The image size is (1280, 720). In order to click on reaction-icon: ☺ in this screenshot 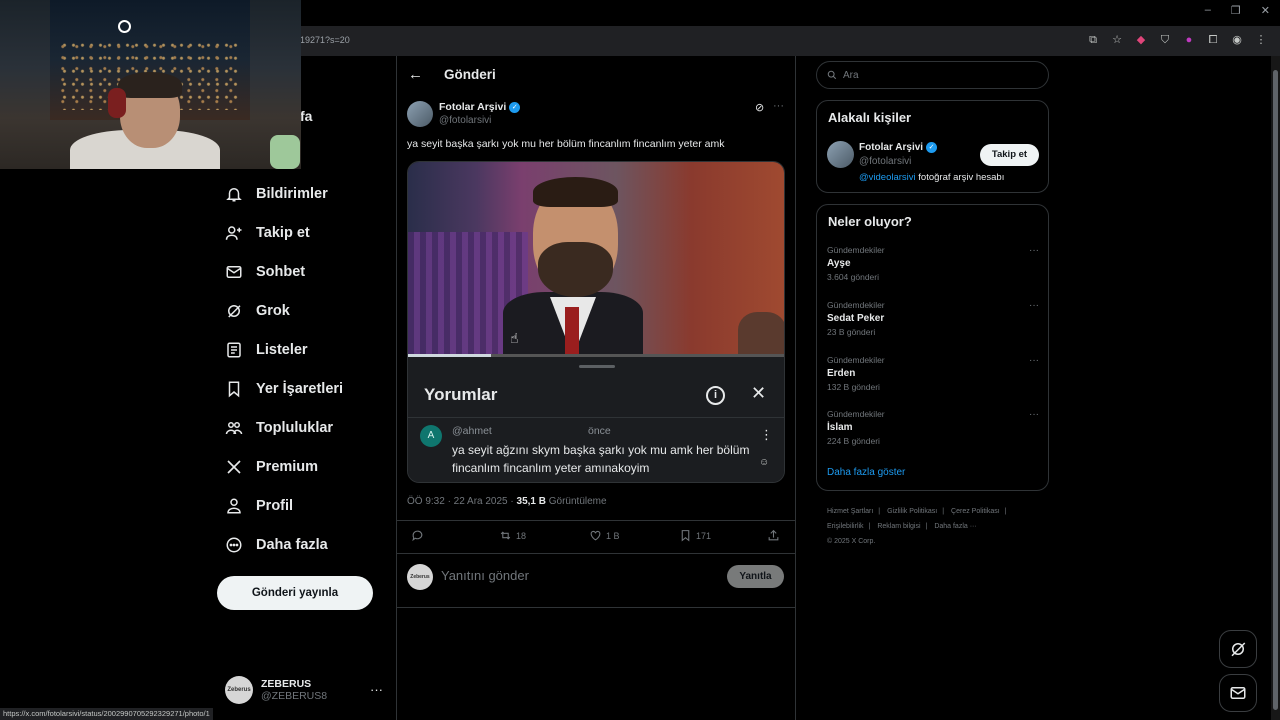, I will do `click(764, 462)`.